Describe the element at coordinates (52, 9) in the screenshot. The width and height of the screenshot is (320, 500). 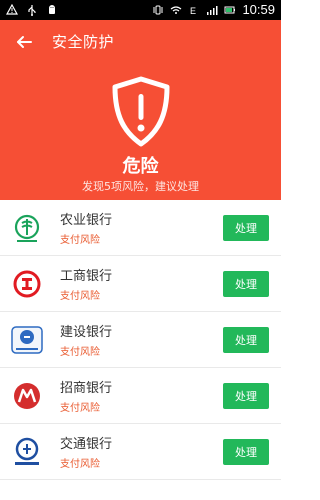
I see `android-icon` at that location.